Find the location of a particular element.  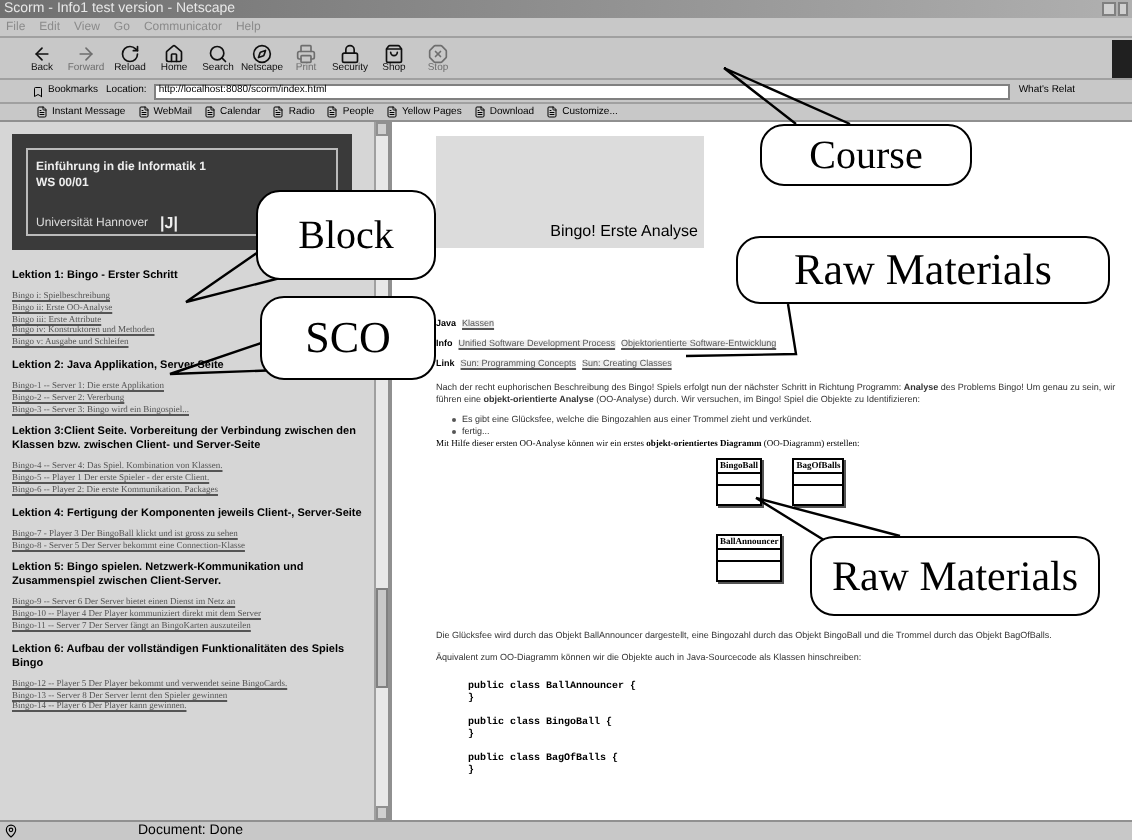

house-icon is located at coordinates (174, 53).